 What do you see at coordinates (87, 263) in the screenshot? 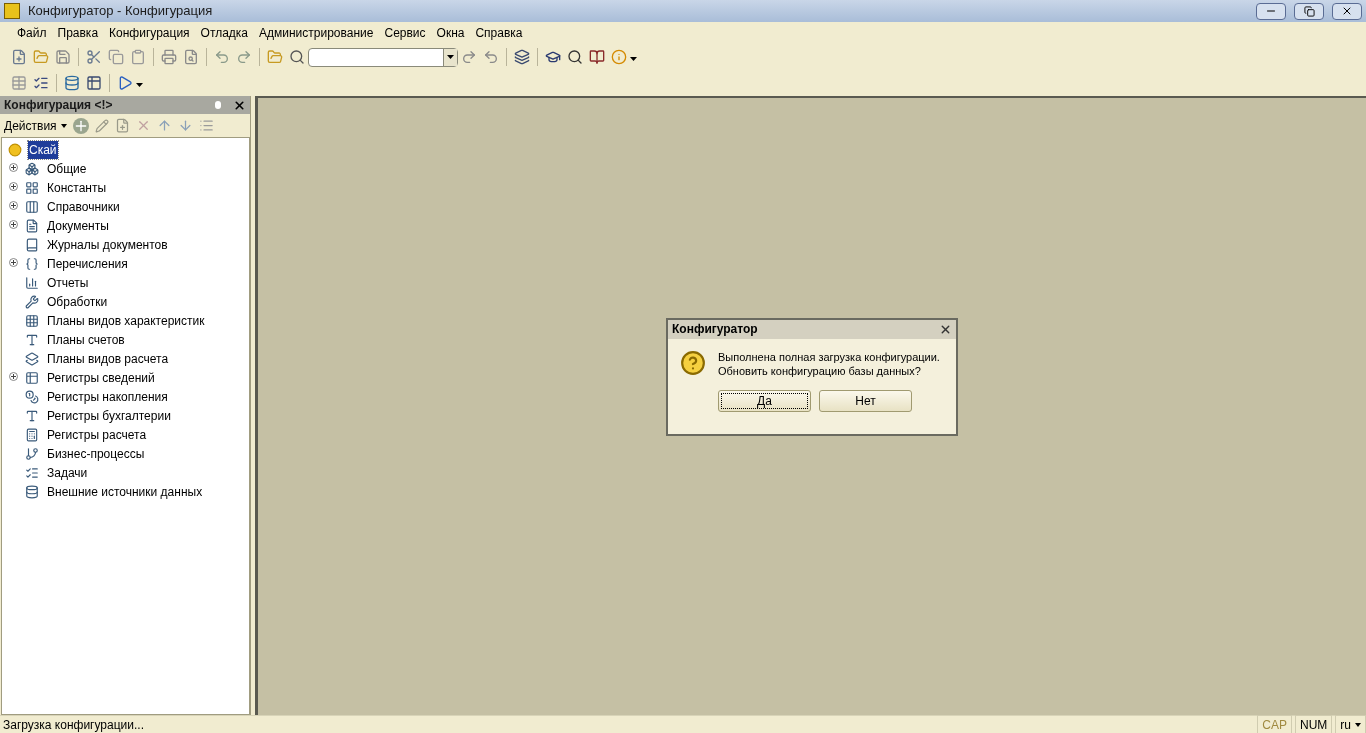
I see `tree-item: Перечисления` at bounding box center [87, 263].